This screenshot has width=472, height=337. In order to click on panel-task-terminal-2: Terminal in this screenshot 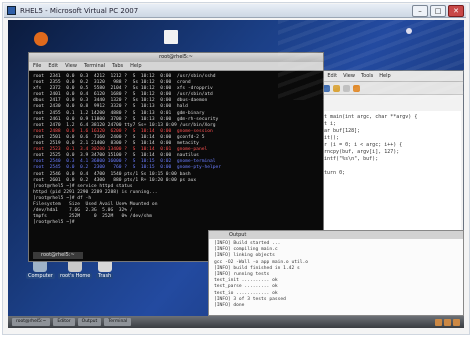, I will do `click(118, 322)`.